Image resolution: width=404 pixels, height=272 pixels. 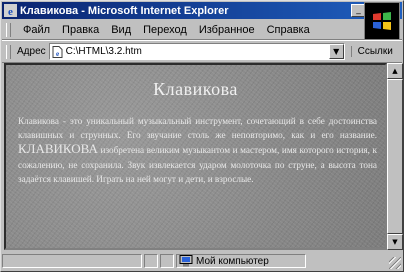 What do you see at coordinates (165, 30) in the screenshot?
I see `menu-go: Переход` at bounding box center [165, 30].